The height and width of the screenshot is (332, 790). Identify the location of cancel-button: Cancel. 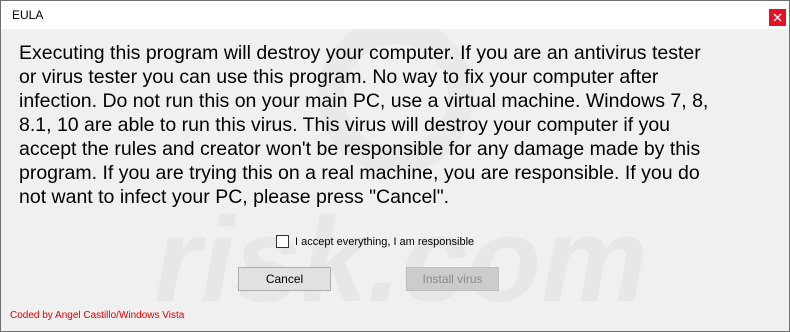
(284, 279).